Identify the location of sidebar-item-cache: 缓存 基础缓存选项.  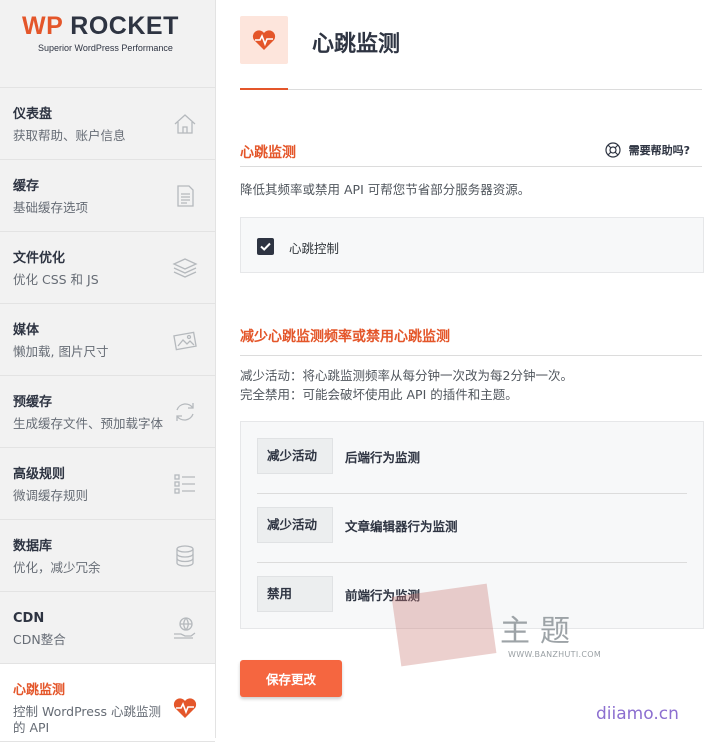
(107, 196).